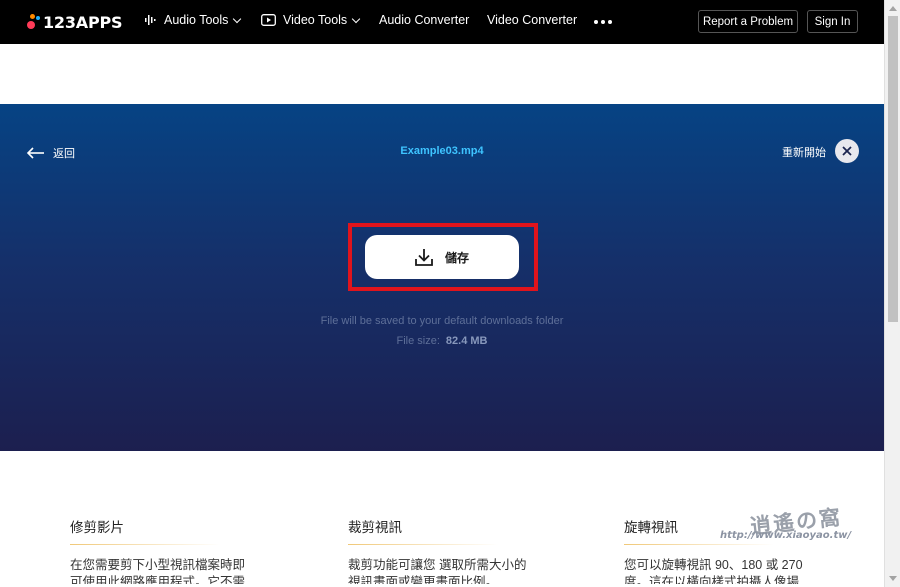 Image resolution: width=900 pixels, height=587 pixels. Describe the element at coordinates (893, 169) in the screenshot. I see `scroll-thumb` at that location.